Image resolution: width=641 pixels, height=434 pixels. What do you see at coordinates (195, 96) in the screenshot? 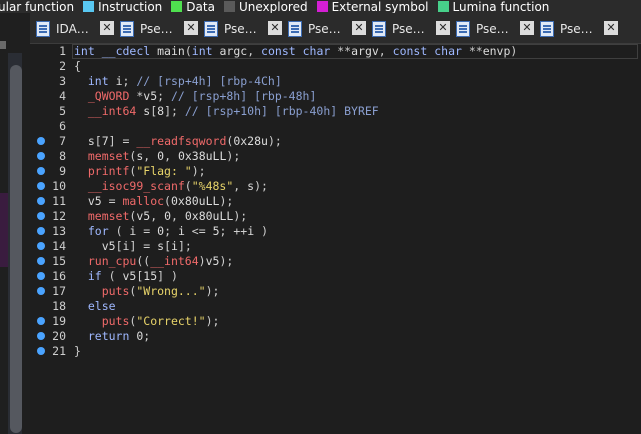
I see `code-line: _QWORD *v5; // [rsp+8h] [rbp-48h]` at bounding box center [195, 96].